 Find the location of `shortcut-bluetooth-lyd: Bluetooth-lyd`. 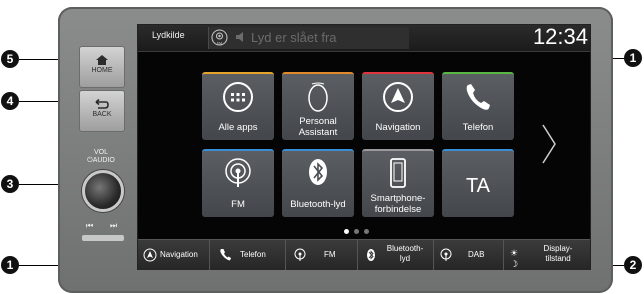

shortcut-bluetooth-lyd: Bluetooth-lyd is located at coordinates (396, 255).